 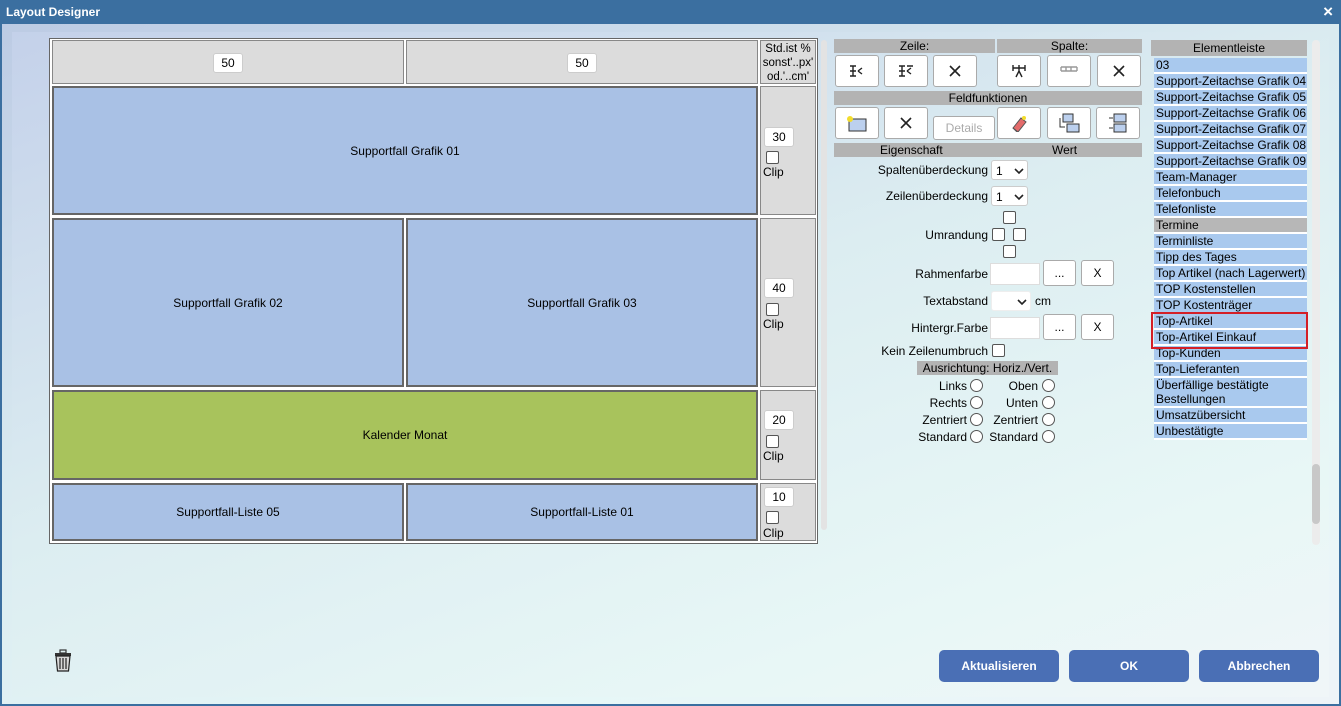 I want to click on rahmenfarbe-input, so click(x=1015, y=274).